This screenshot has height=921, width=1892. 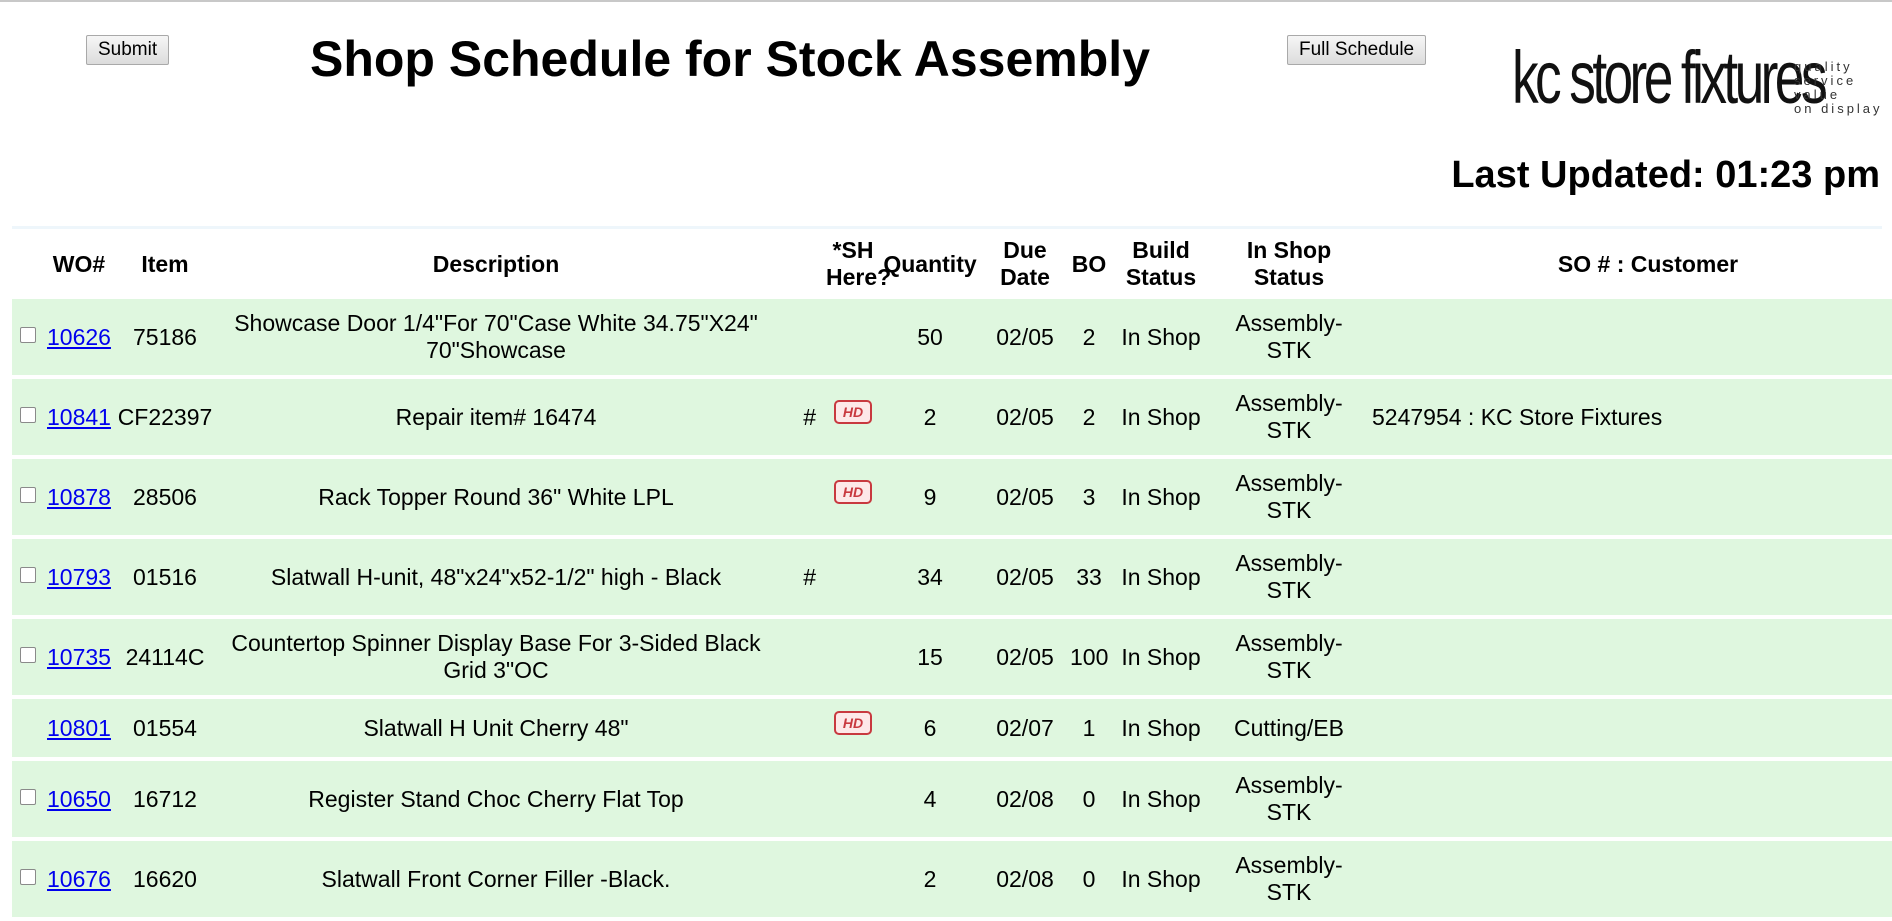 What do you see at coordinates (79, 337) in the screenshot?
I see `wo-link: 10626` at bounding box center [79, 337].